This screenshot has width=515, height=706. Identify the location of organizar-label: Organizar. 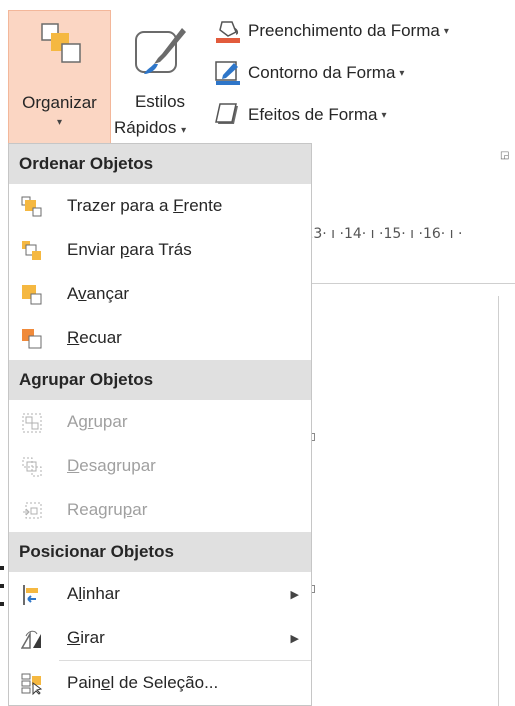
(59, 102).